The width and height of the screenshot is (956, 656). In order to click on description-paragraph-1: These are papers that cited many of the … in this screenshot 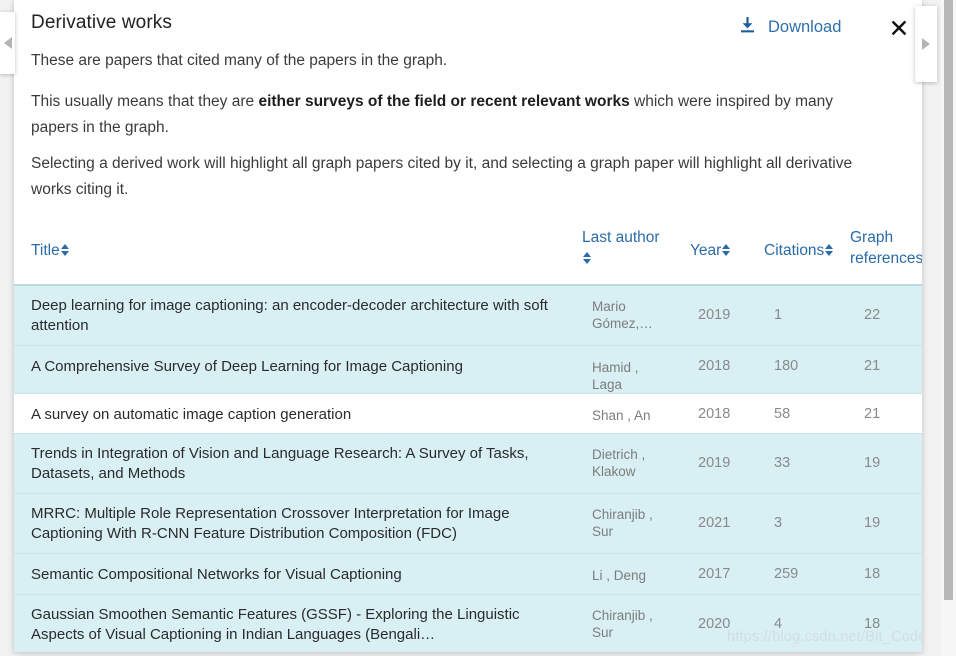, I will do `click(239, 60)`.